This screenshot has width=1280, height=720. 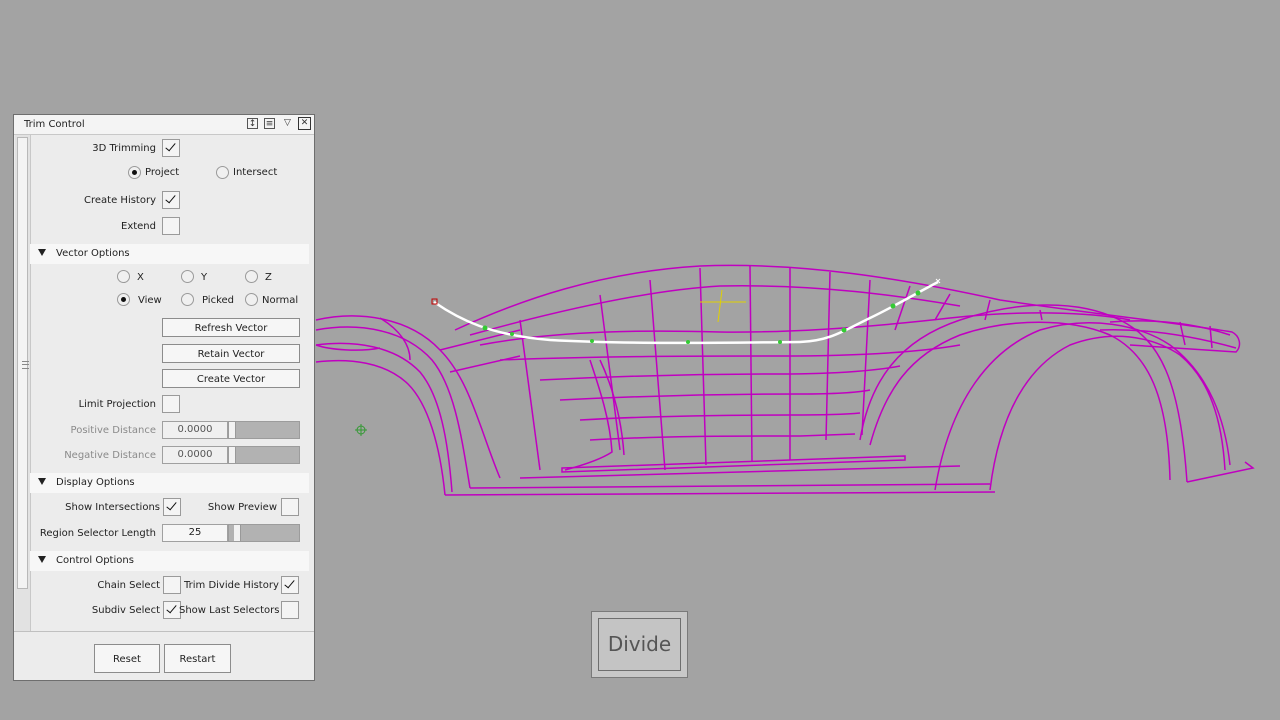 I want to click on view-radio, so click(x=123, y=299).